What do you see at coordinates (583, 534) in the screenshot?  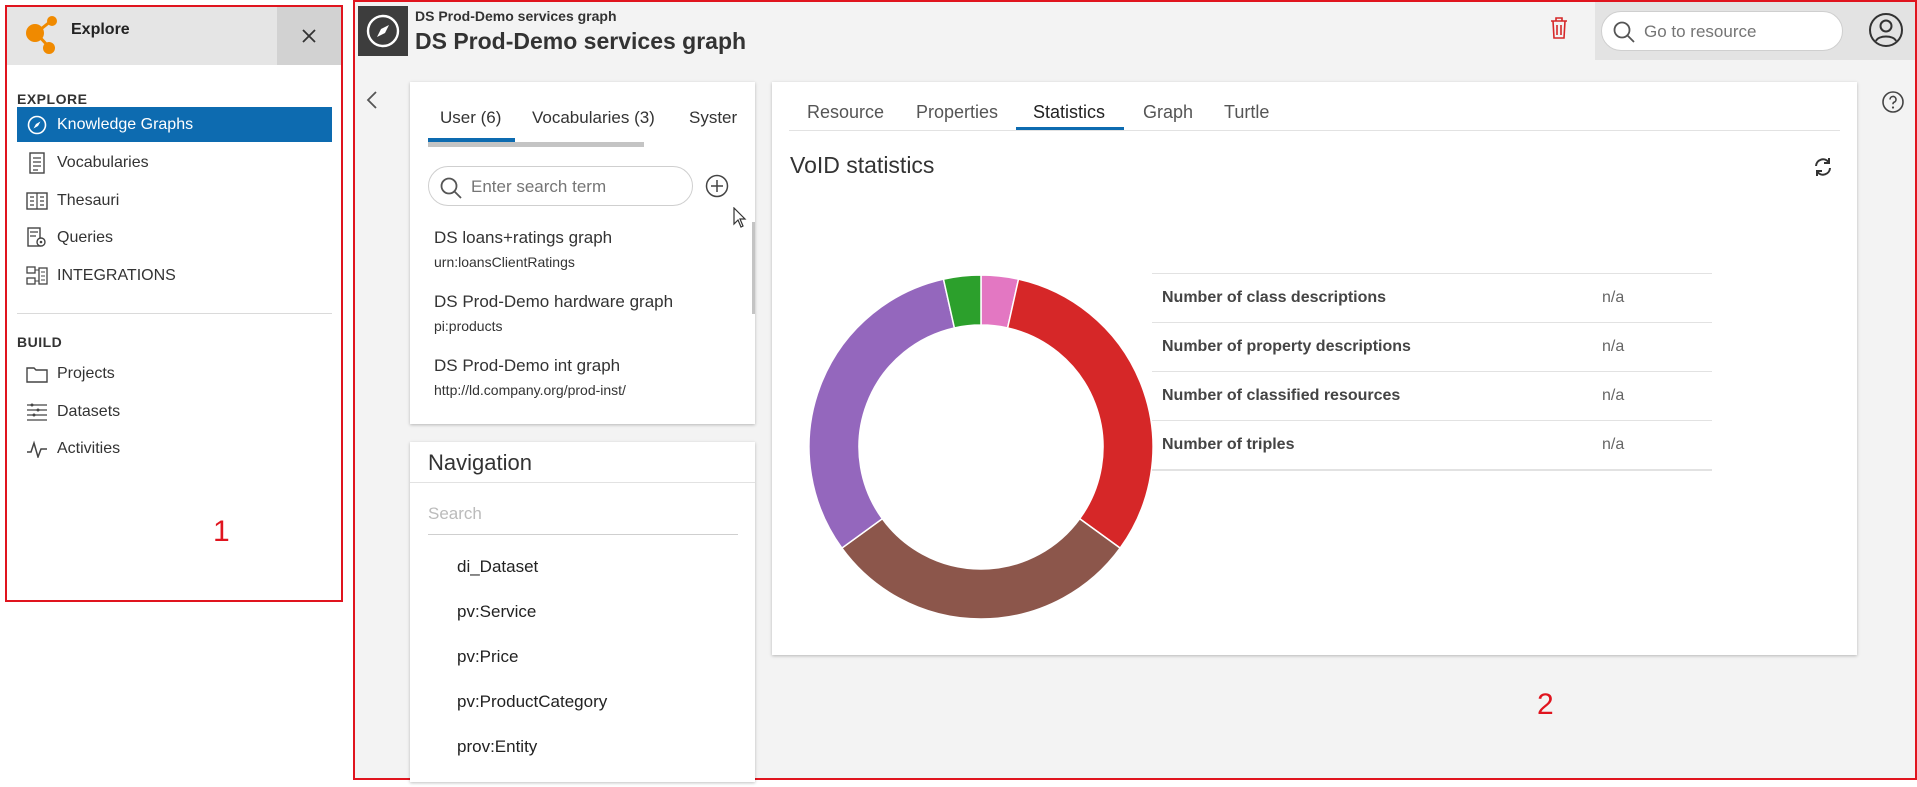 I see `search-underline` at bounding box center [583, 534].